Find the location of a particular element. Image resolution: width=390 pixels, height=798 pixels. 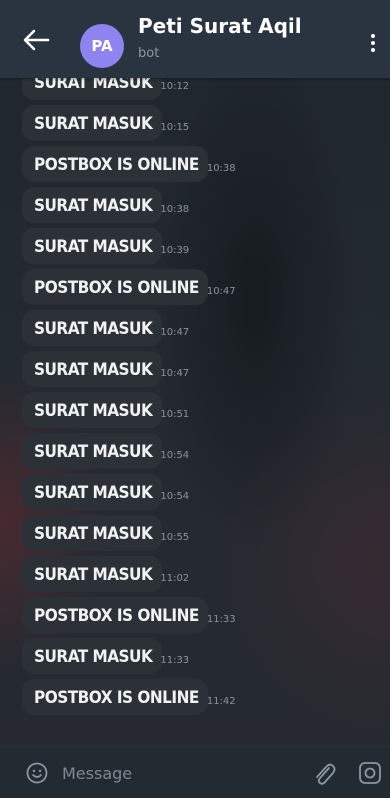

message-bubble: SURAT MASUK 10:15 is located at coordinates (105, 123).